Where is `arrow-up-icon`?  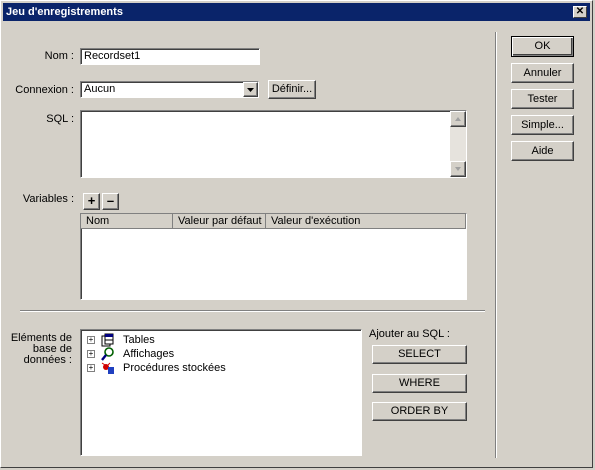 arrow-up-icon is located at coordinates (458, 119).